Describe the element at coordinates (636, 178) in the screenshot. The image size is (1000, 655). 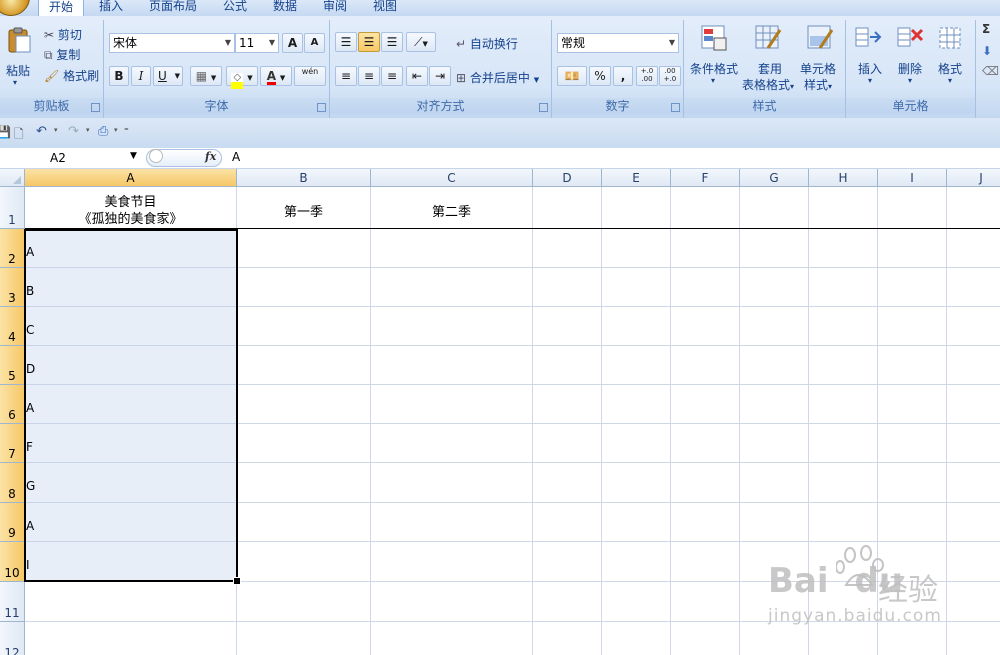
I see `column-header-e: E` at that location.